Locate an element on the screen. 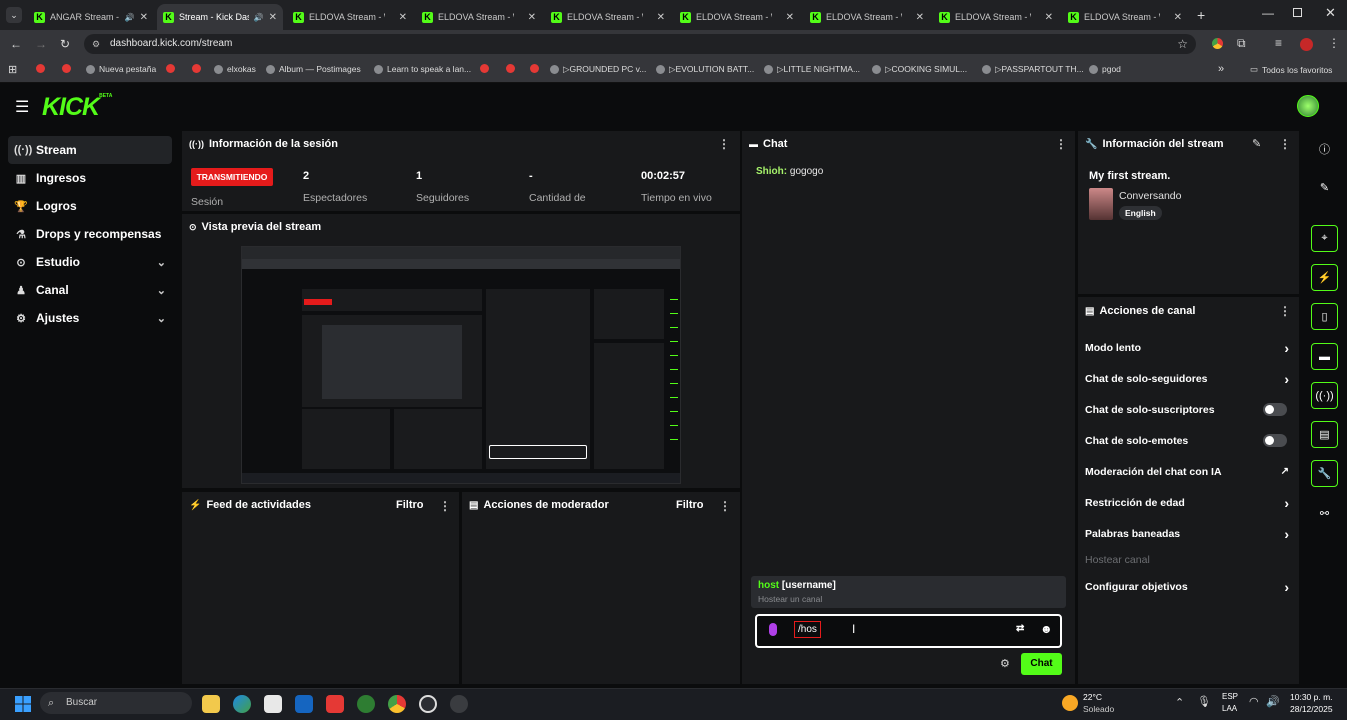 The height and width of the screenshot is (720, 1347). channel-actions-more-icon: ⋮ is located at coordinates (1285, 311).